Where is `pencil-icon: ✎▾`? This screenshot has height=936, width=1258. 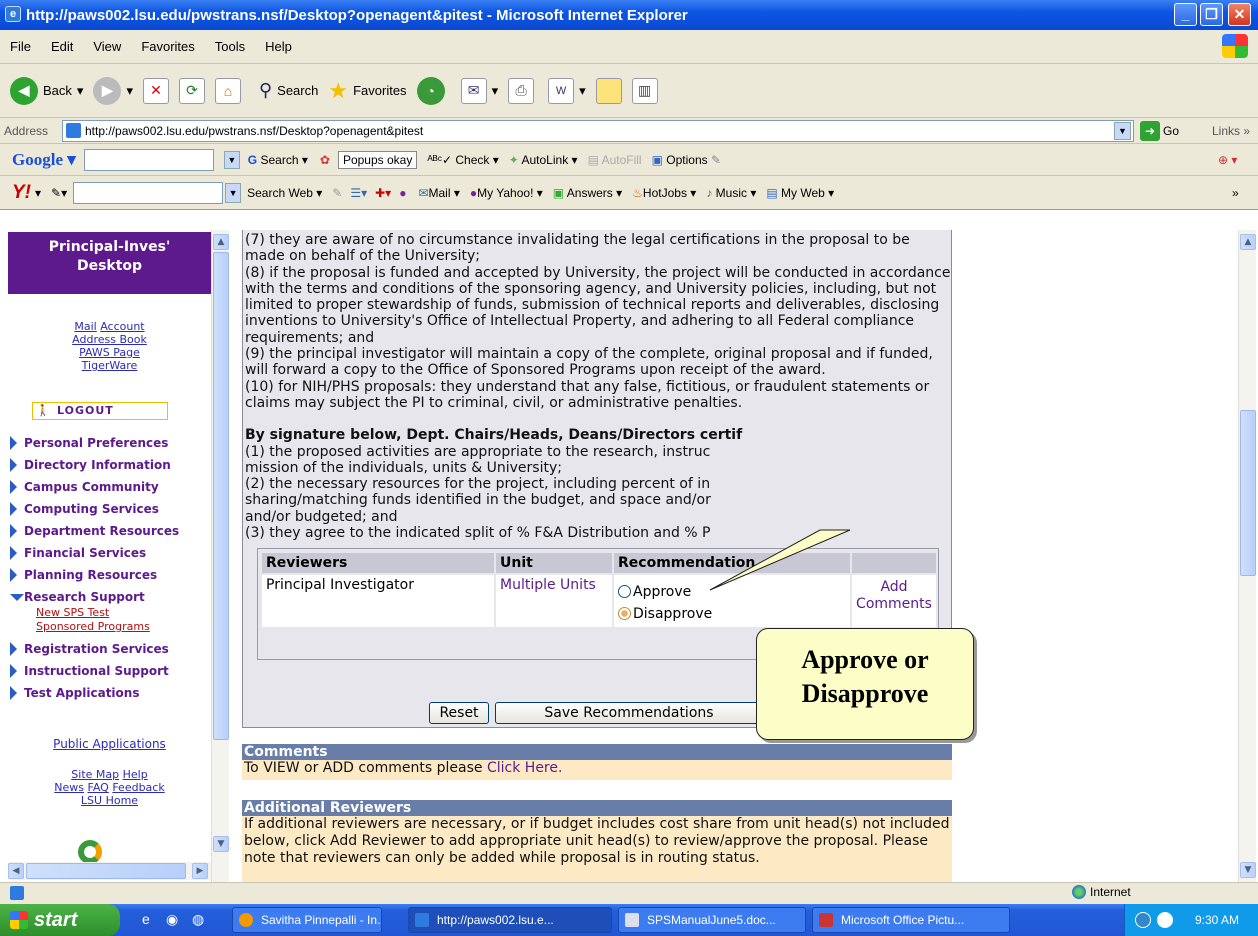
pencil-icon: ✎▾ is located at coordinates (59, 193).